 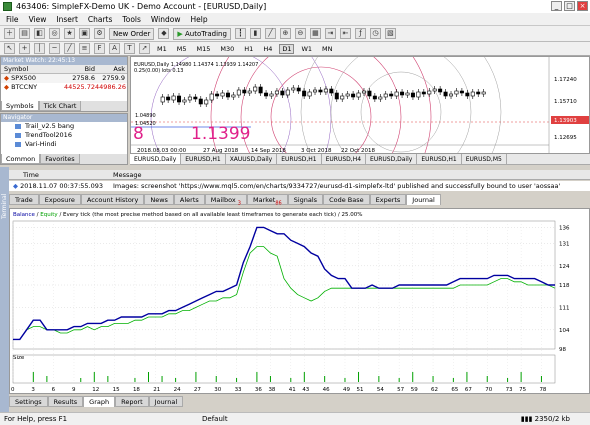 What do you see at coordinates (99, 401) in the screenshot?
I see `tab-graph: Graph` at bounding box center [99, 401].